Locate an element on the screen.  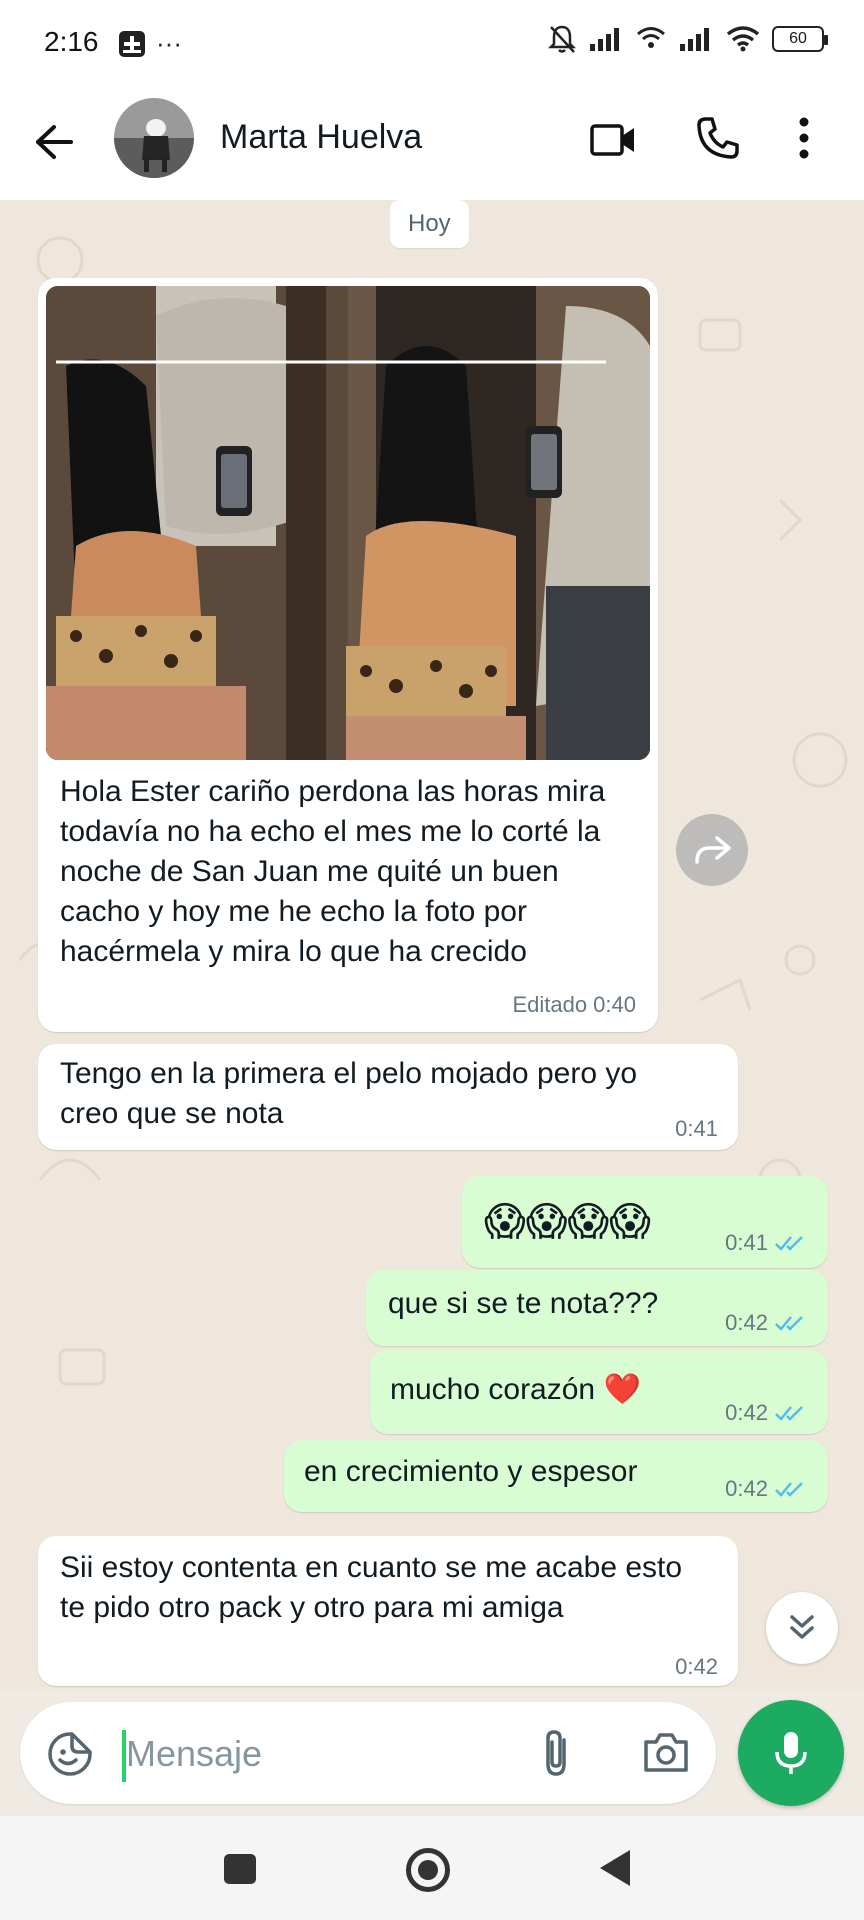
recent-apps-button is located at coordinates (240, 1869).